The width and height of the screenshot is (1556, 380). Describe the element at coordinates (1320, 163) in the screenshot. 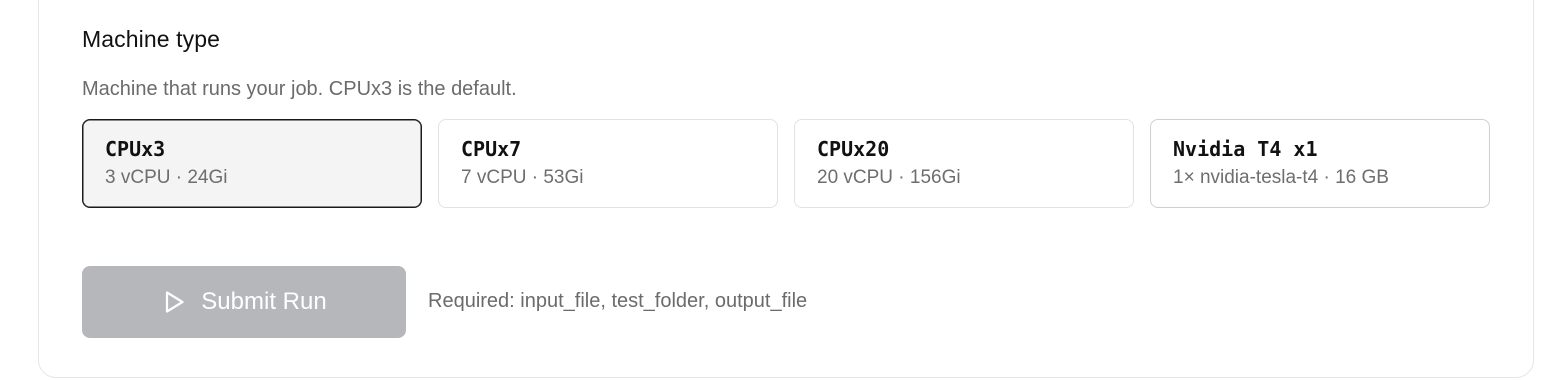

I see `machine-option-nvidia-t4: Nvidia T4 x1 1× nvidia-tesla-t4 · 16 GB` at that location.